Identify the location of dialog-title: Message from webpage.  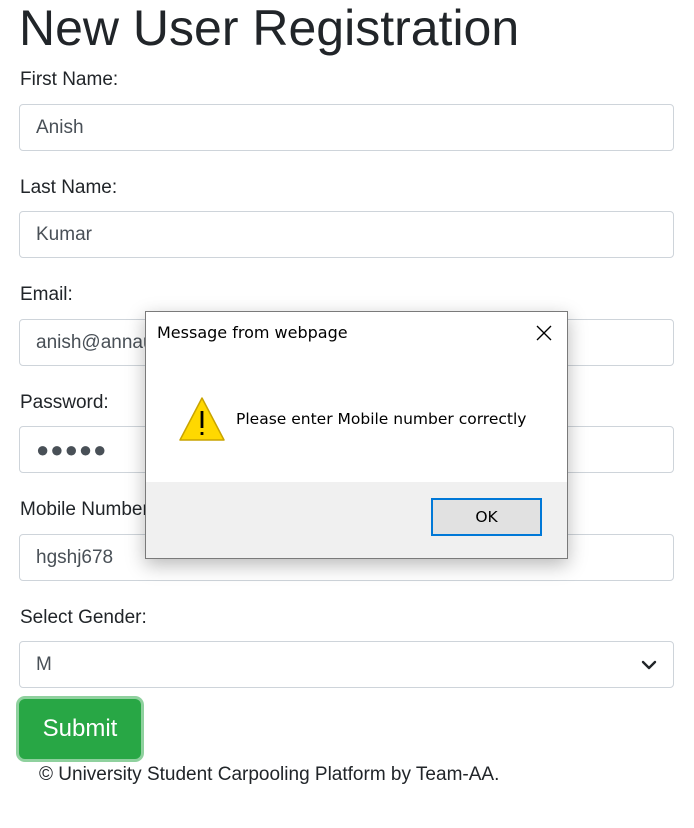
(252, 332).